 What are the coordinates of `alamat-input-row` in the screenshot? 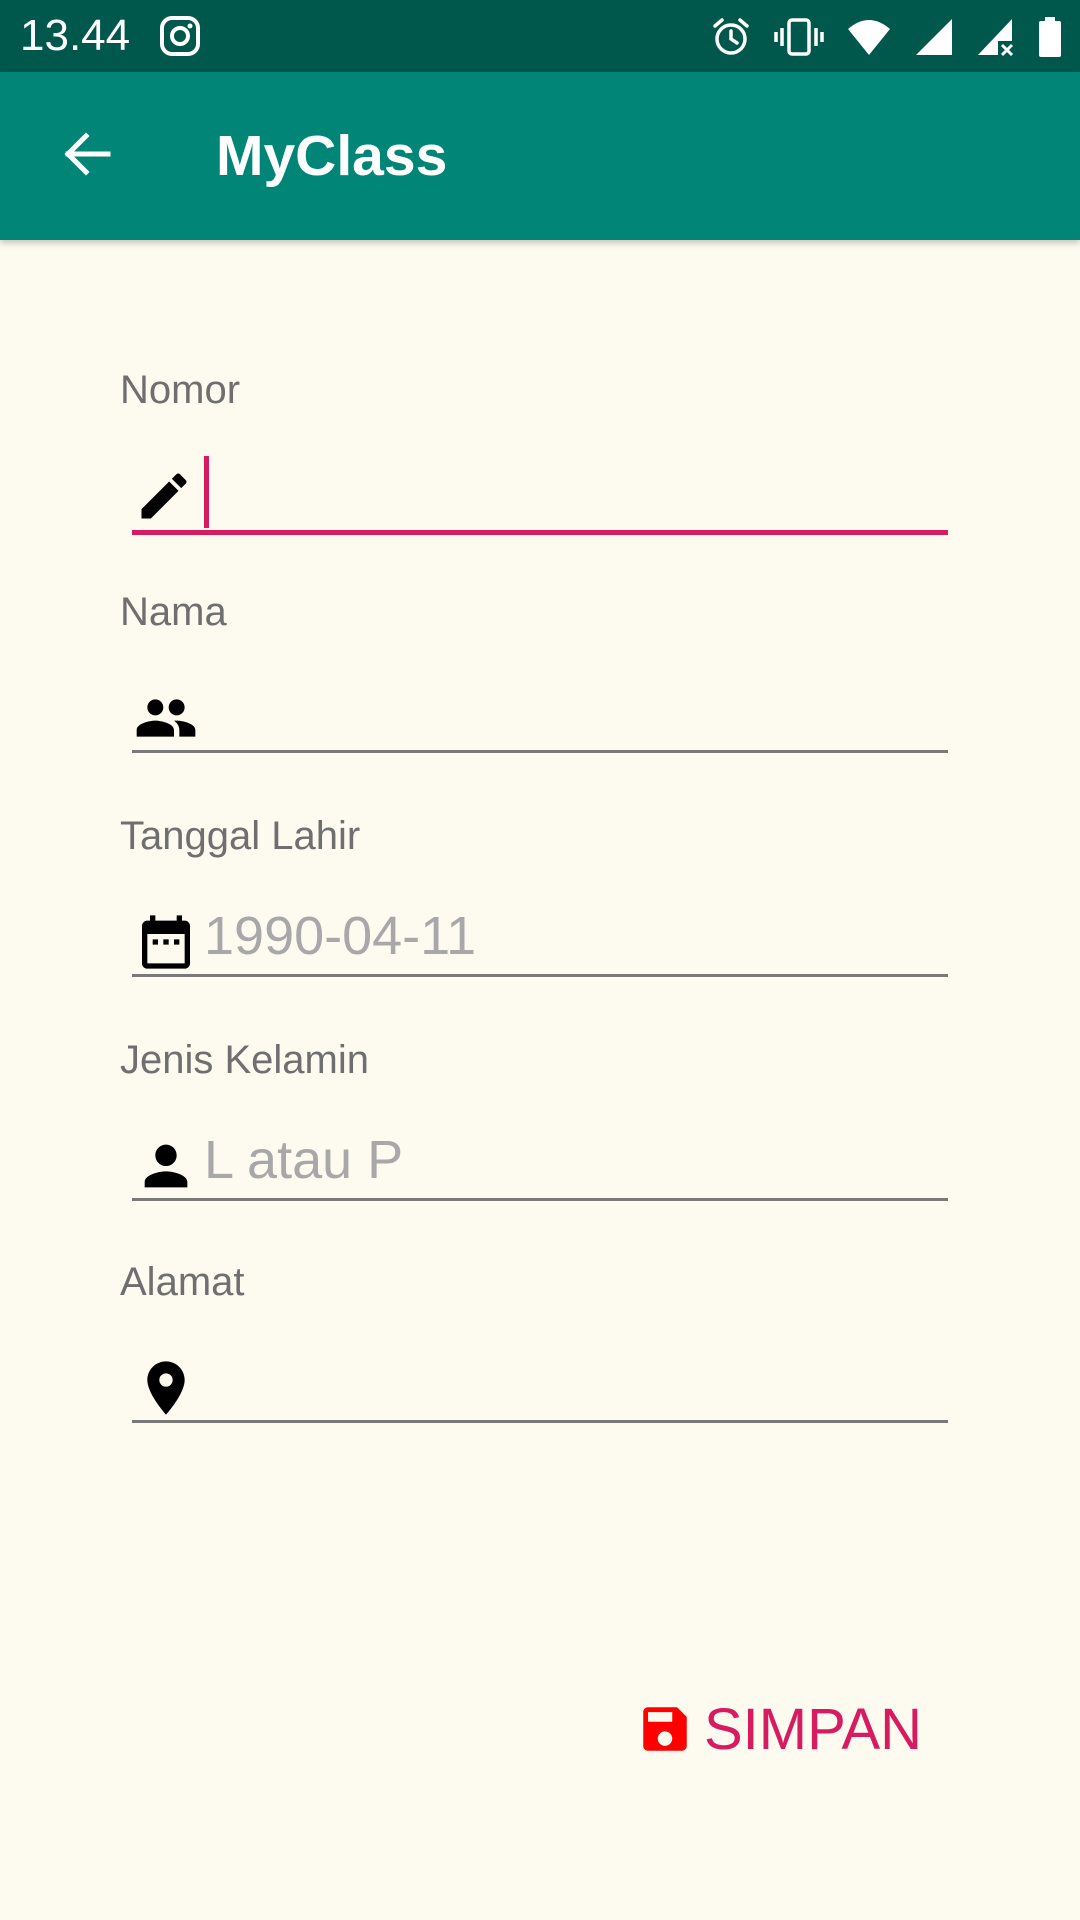 It's located at (540, 1380).